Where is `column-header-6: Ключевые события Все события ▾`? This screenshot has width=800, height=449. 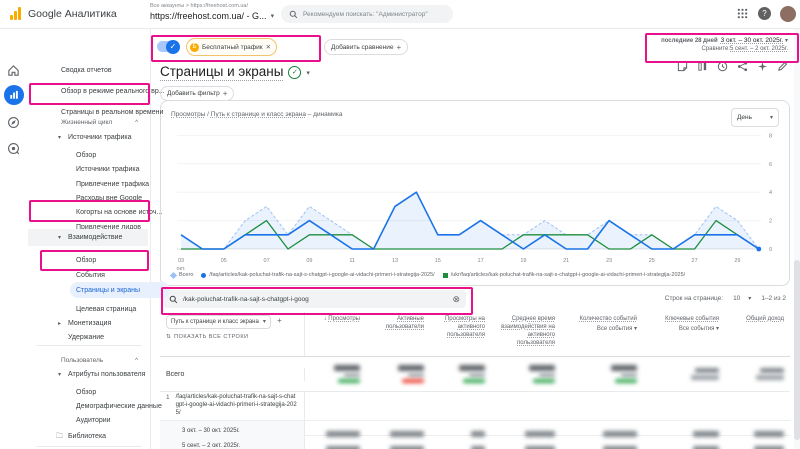
column-header-6: Ключевые события Все события ▾ is located at coordinates (684, 334).